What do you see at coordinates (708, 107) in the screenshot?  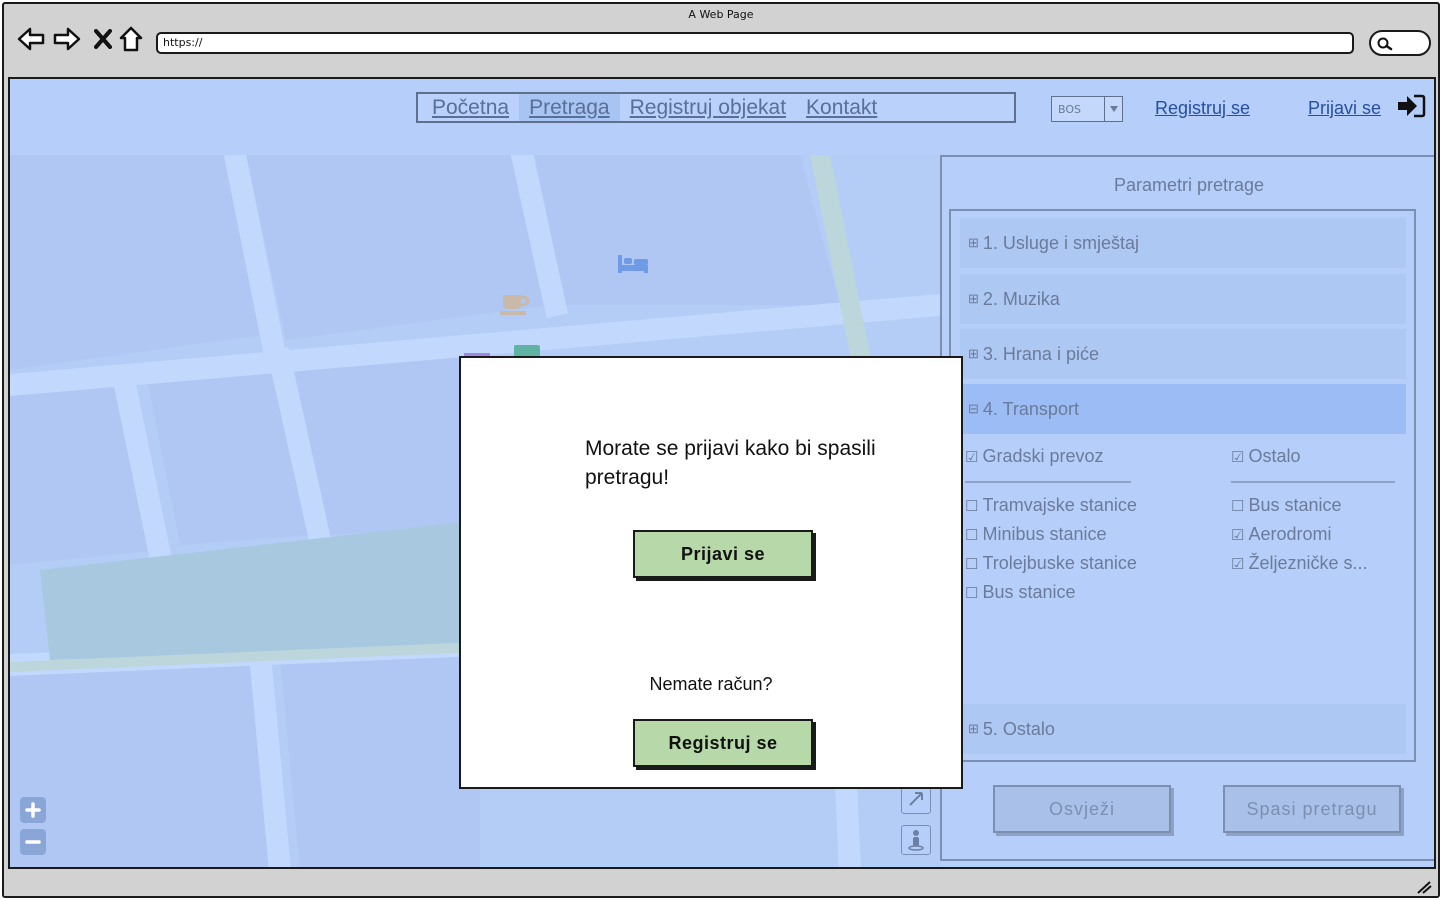 I see `nav-item-registruj-objekat: Registruj objekat` at bounding box center [708, 107].